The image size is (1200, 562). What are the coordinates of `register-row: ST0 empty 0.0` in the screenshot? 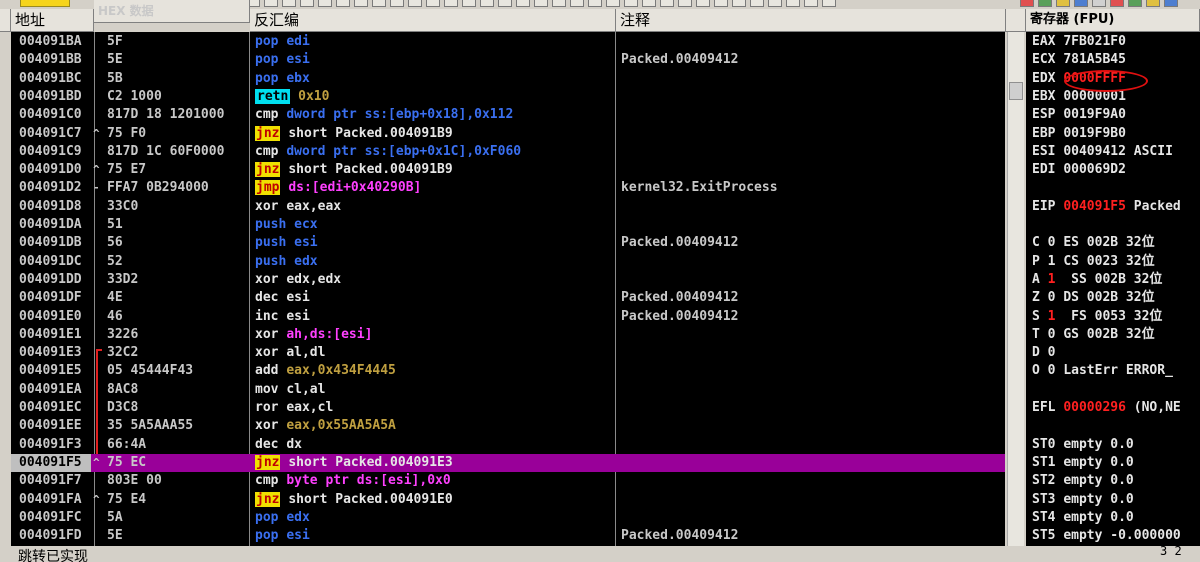 It's located at (1113, 445).